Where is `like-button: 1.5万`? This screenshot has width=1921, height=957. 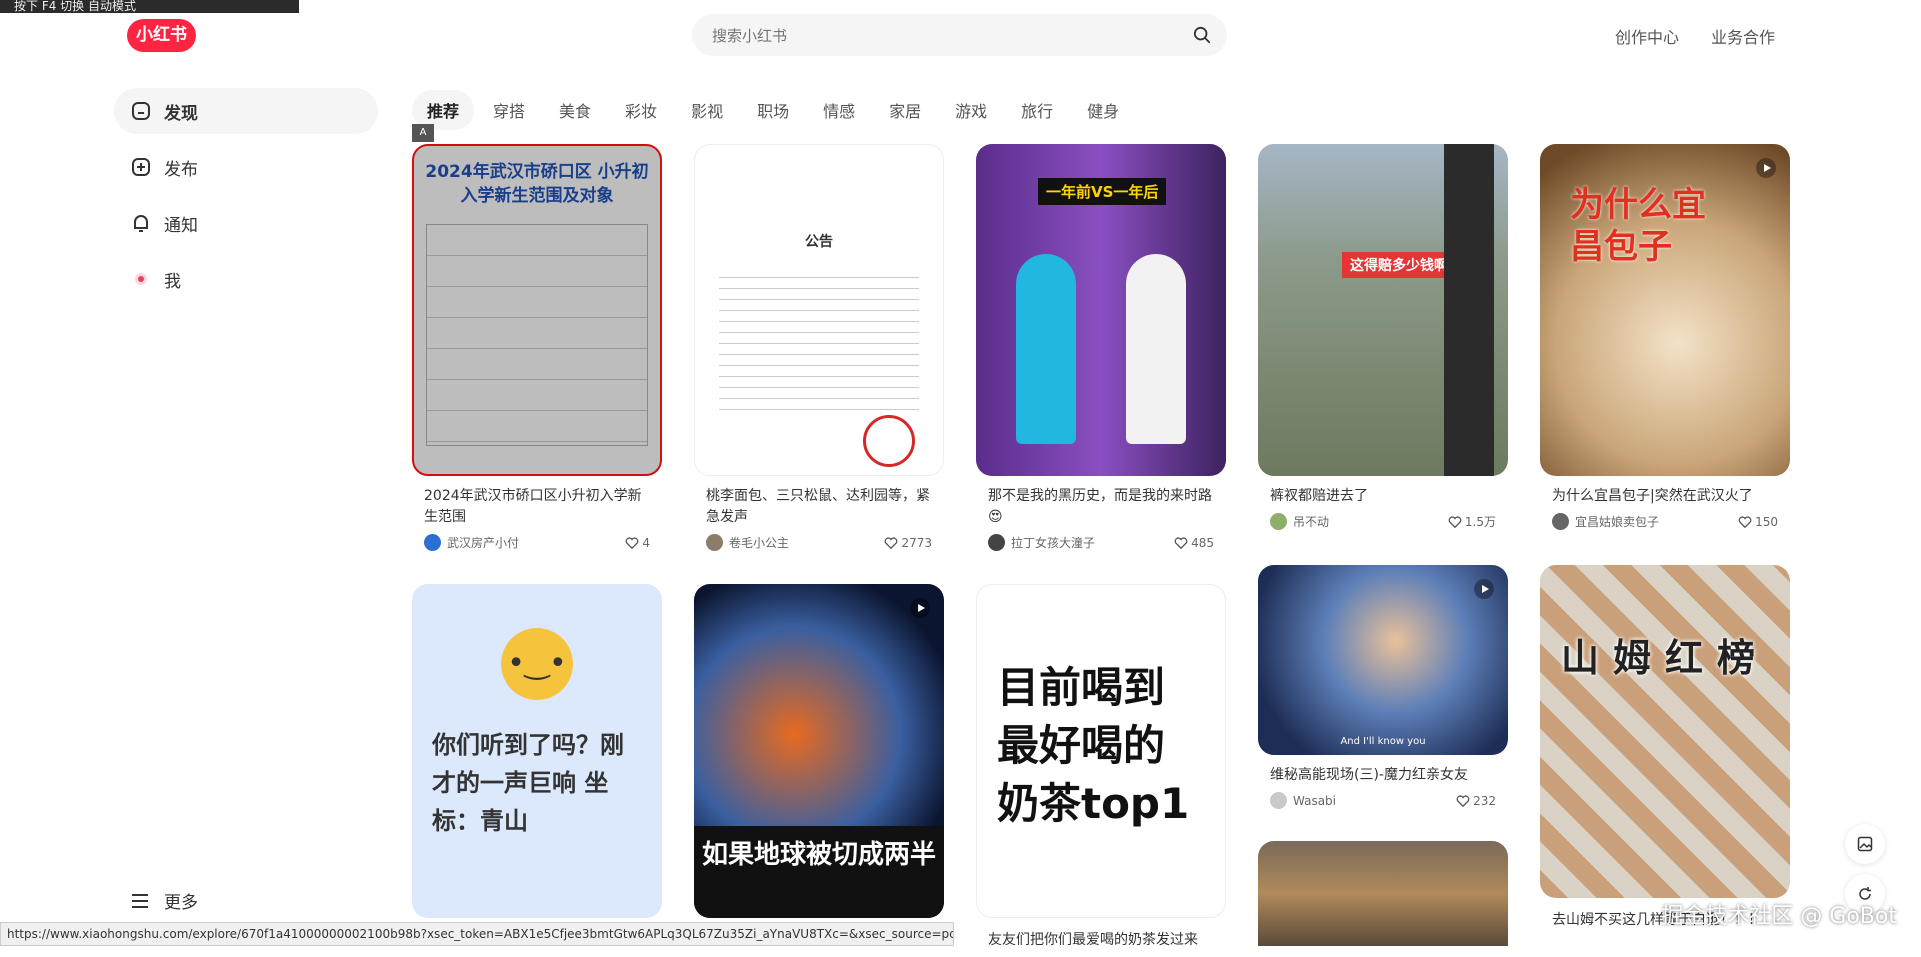 like-button: 1.5万 is located at coordinates (1472, 521).